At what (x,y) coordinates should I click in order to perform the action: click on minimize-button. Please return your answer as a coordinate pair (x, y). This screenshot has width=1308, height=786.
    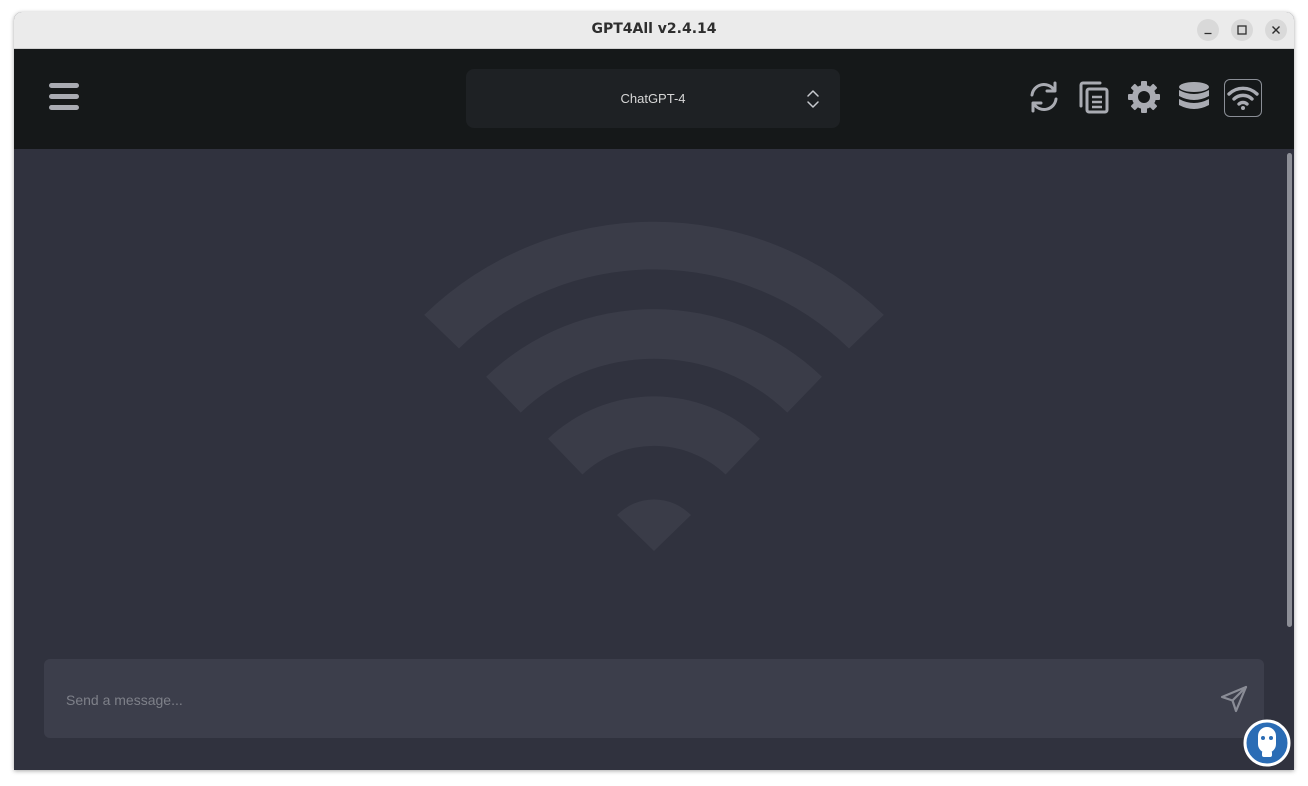
    Looking at the image, I should click on (1208, 30).